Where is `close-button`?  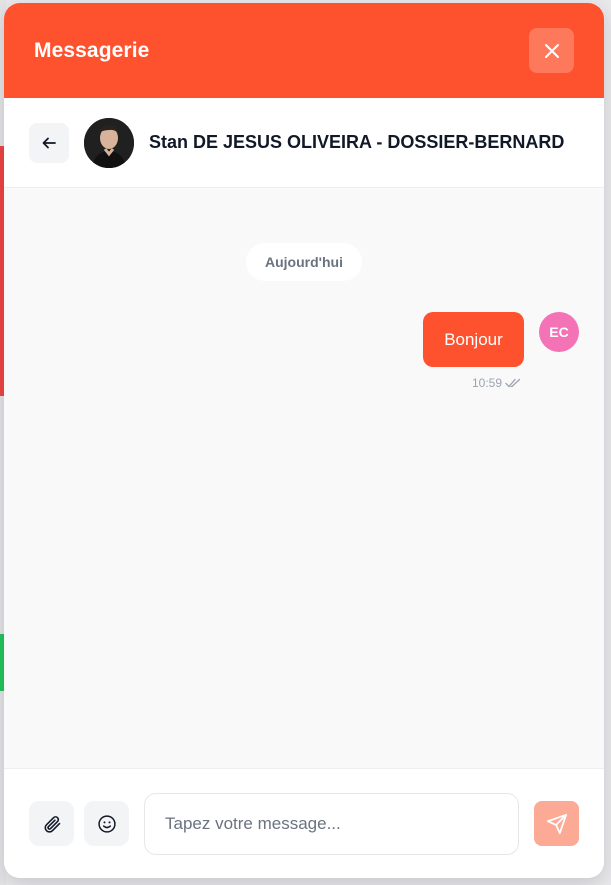
close-button is located at coordinates (551, 50).